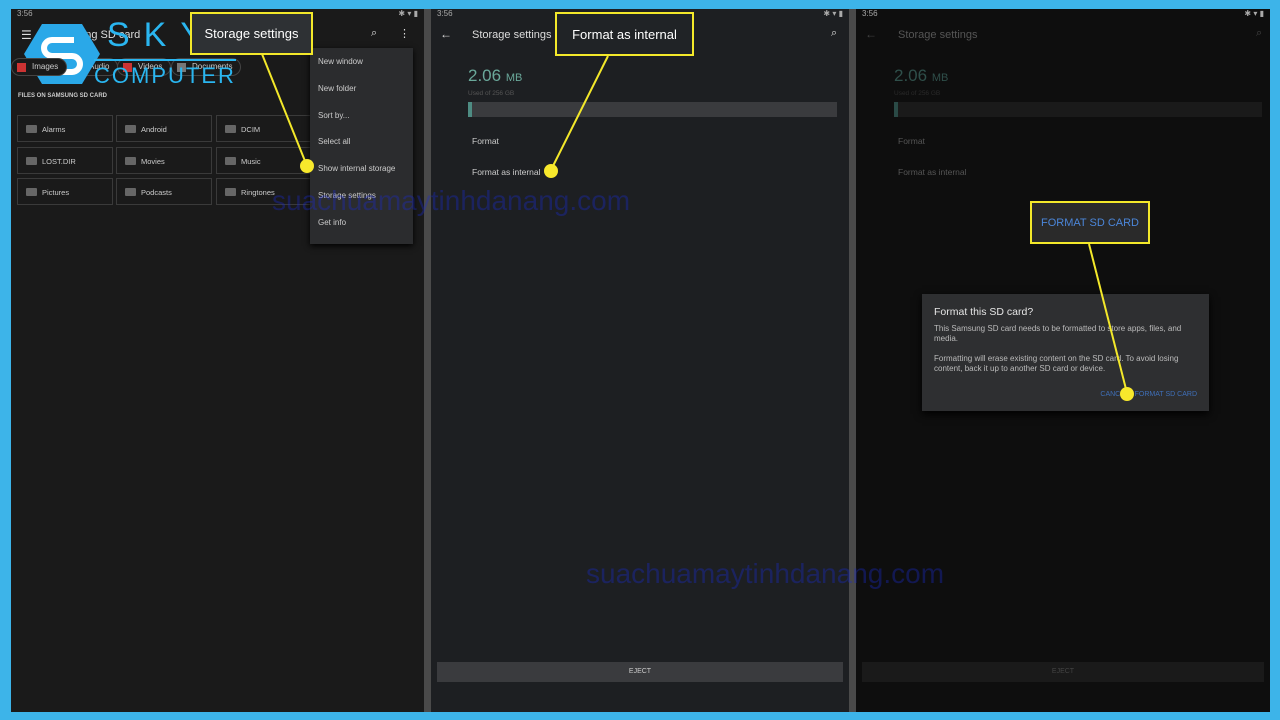  I want to click on sky-computer-logo: SKY COMPUTER, so click(129, 53).